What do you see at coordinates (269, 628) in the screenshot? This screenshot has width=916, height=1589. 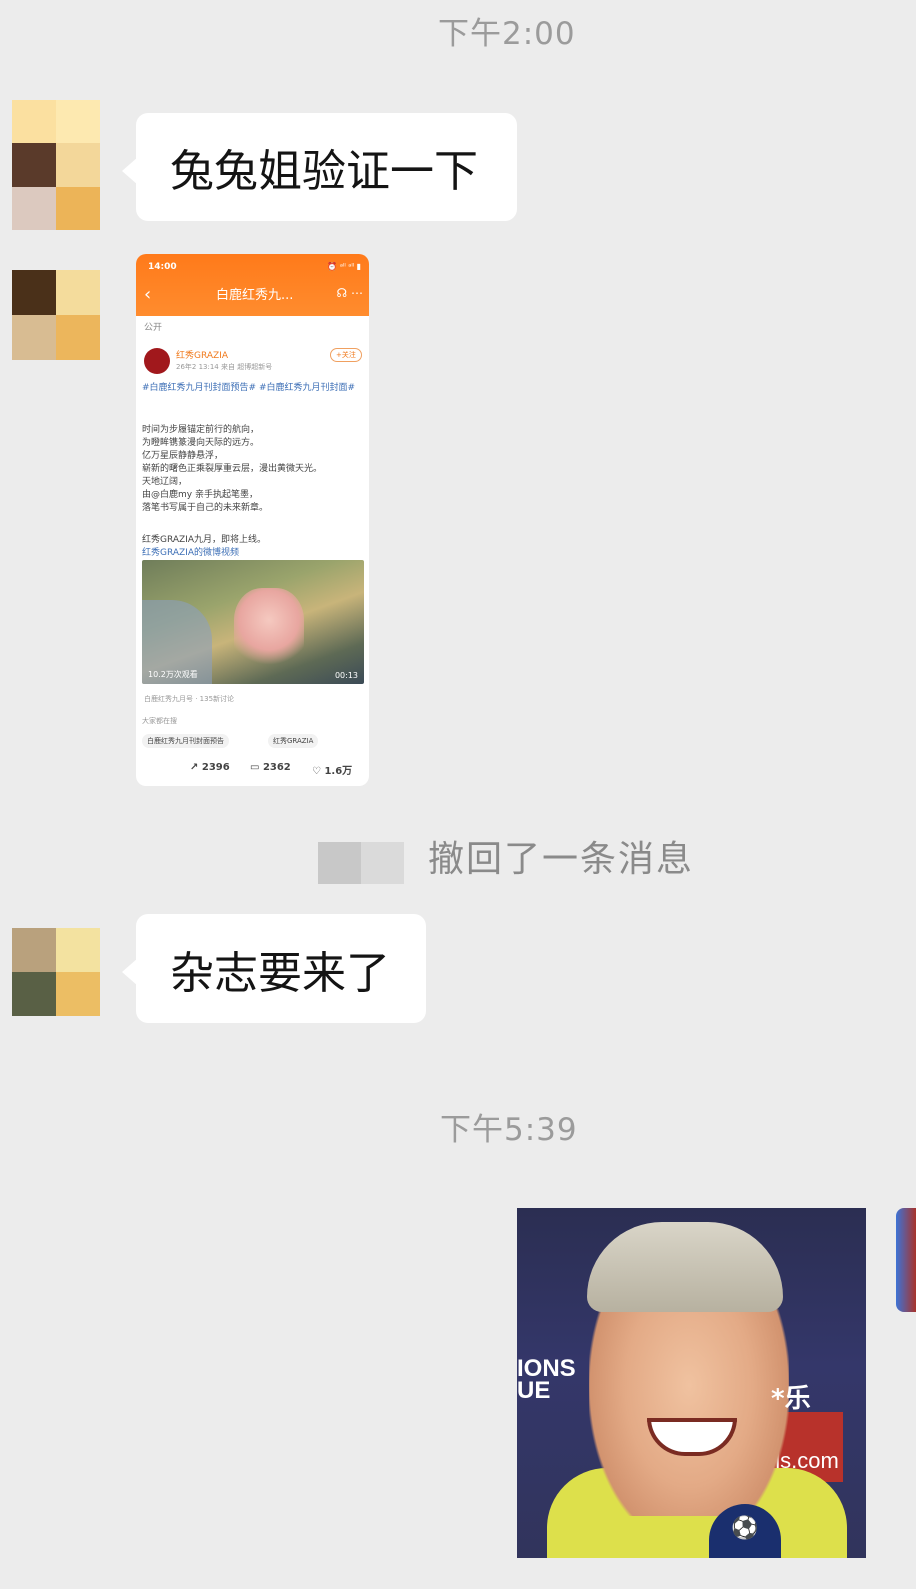 I see `video-figure` at bounding box center [269, 628].